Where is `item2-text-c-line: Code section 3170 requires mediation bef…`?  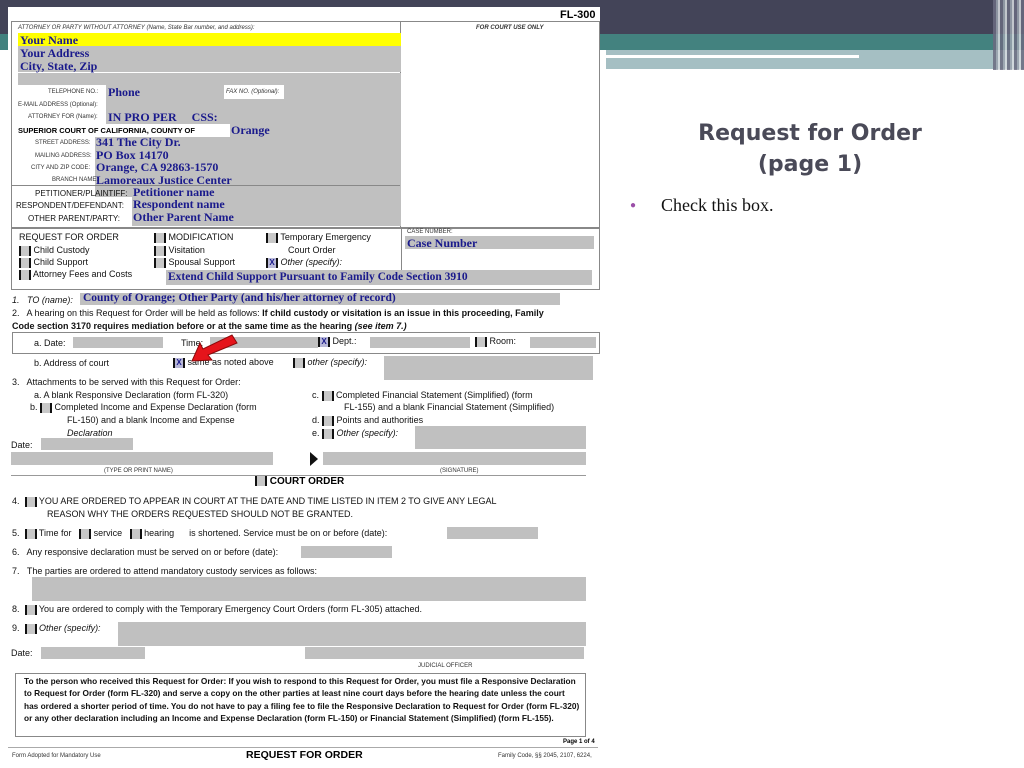 item2-text-c-line: Code section 3170 requires mediation bef… is located at coordinates (209, 326).